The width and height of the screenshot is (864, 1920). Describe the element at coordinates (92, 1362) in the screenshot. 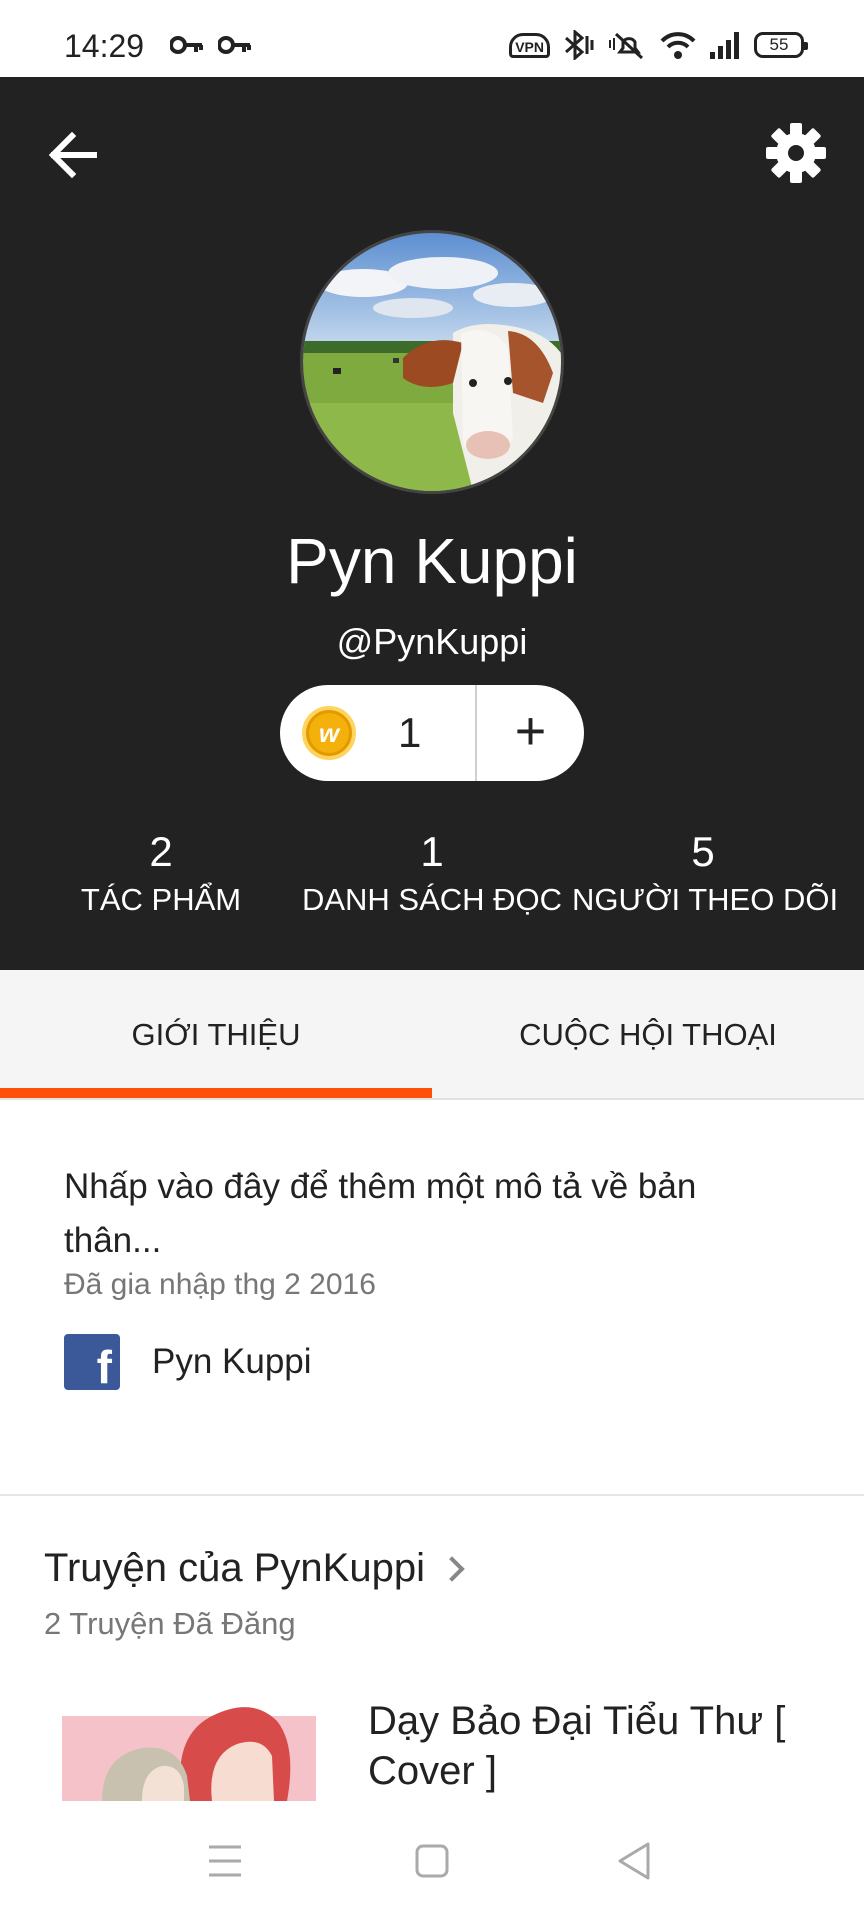

I see `facebook-icon: f` at that location.